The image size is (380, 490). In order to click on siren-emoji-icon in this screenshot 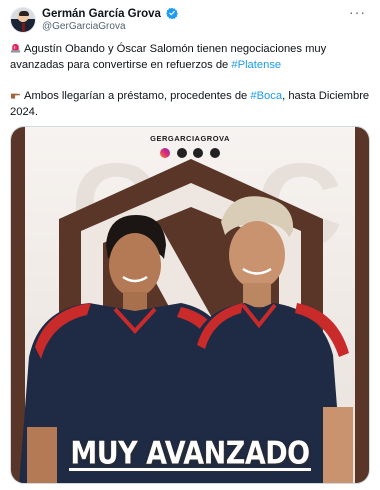, I will do `click(15, 48)`.